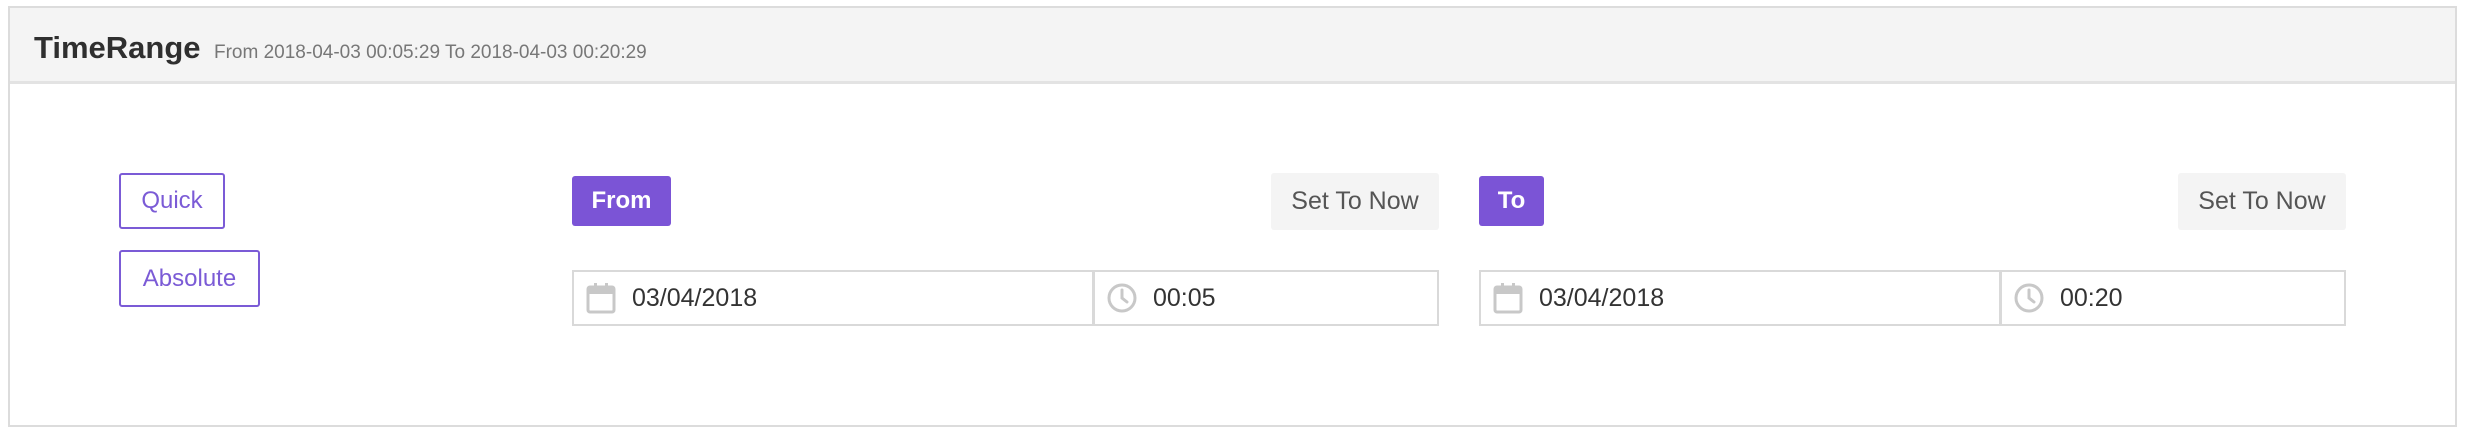 The height and width of the screenshot is (437, 2465). Describe the element at coordinates (2091, 297) in the screenshot. I see `to-time-value: 00:20` at that location.